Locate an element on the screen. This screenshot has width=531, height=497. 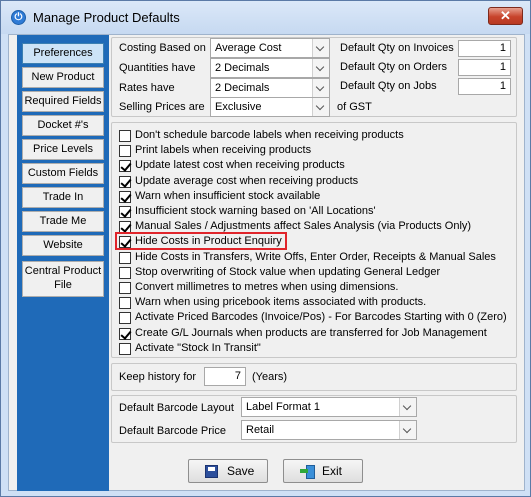
title-bar: ⏻ Manage Product Defaults ✕ is located at coordinates (265, 17).